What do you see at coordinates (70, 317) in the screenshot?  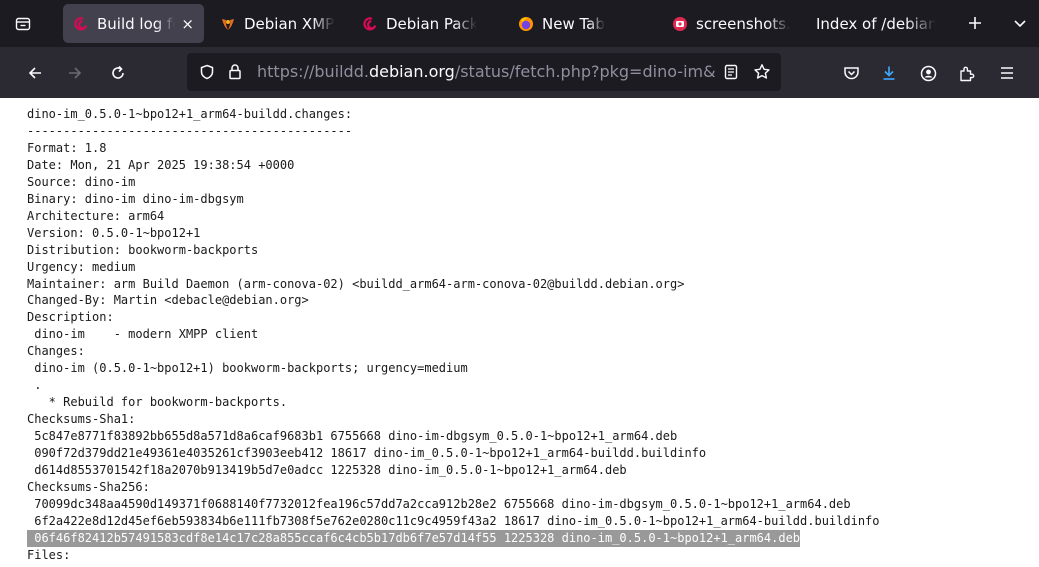 I see `log-line: Description:` at bounding box center [70, 317].